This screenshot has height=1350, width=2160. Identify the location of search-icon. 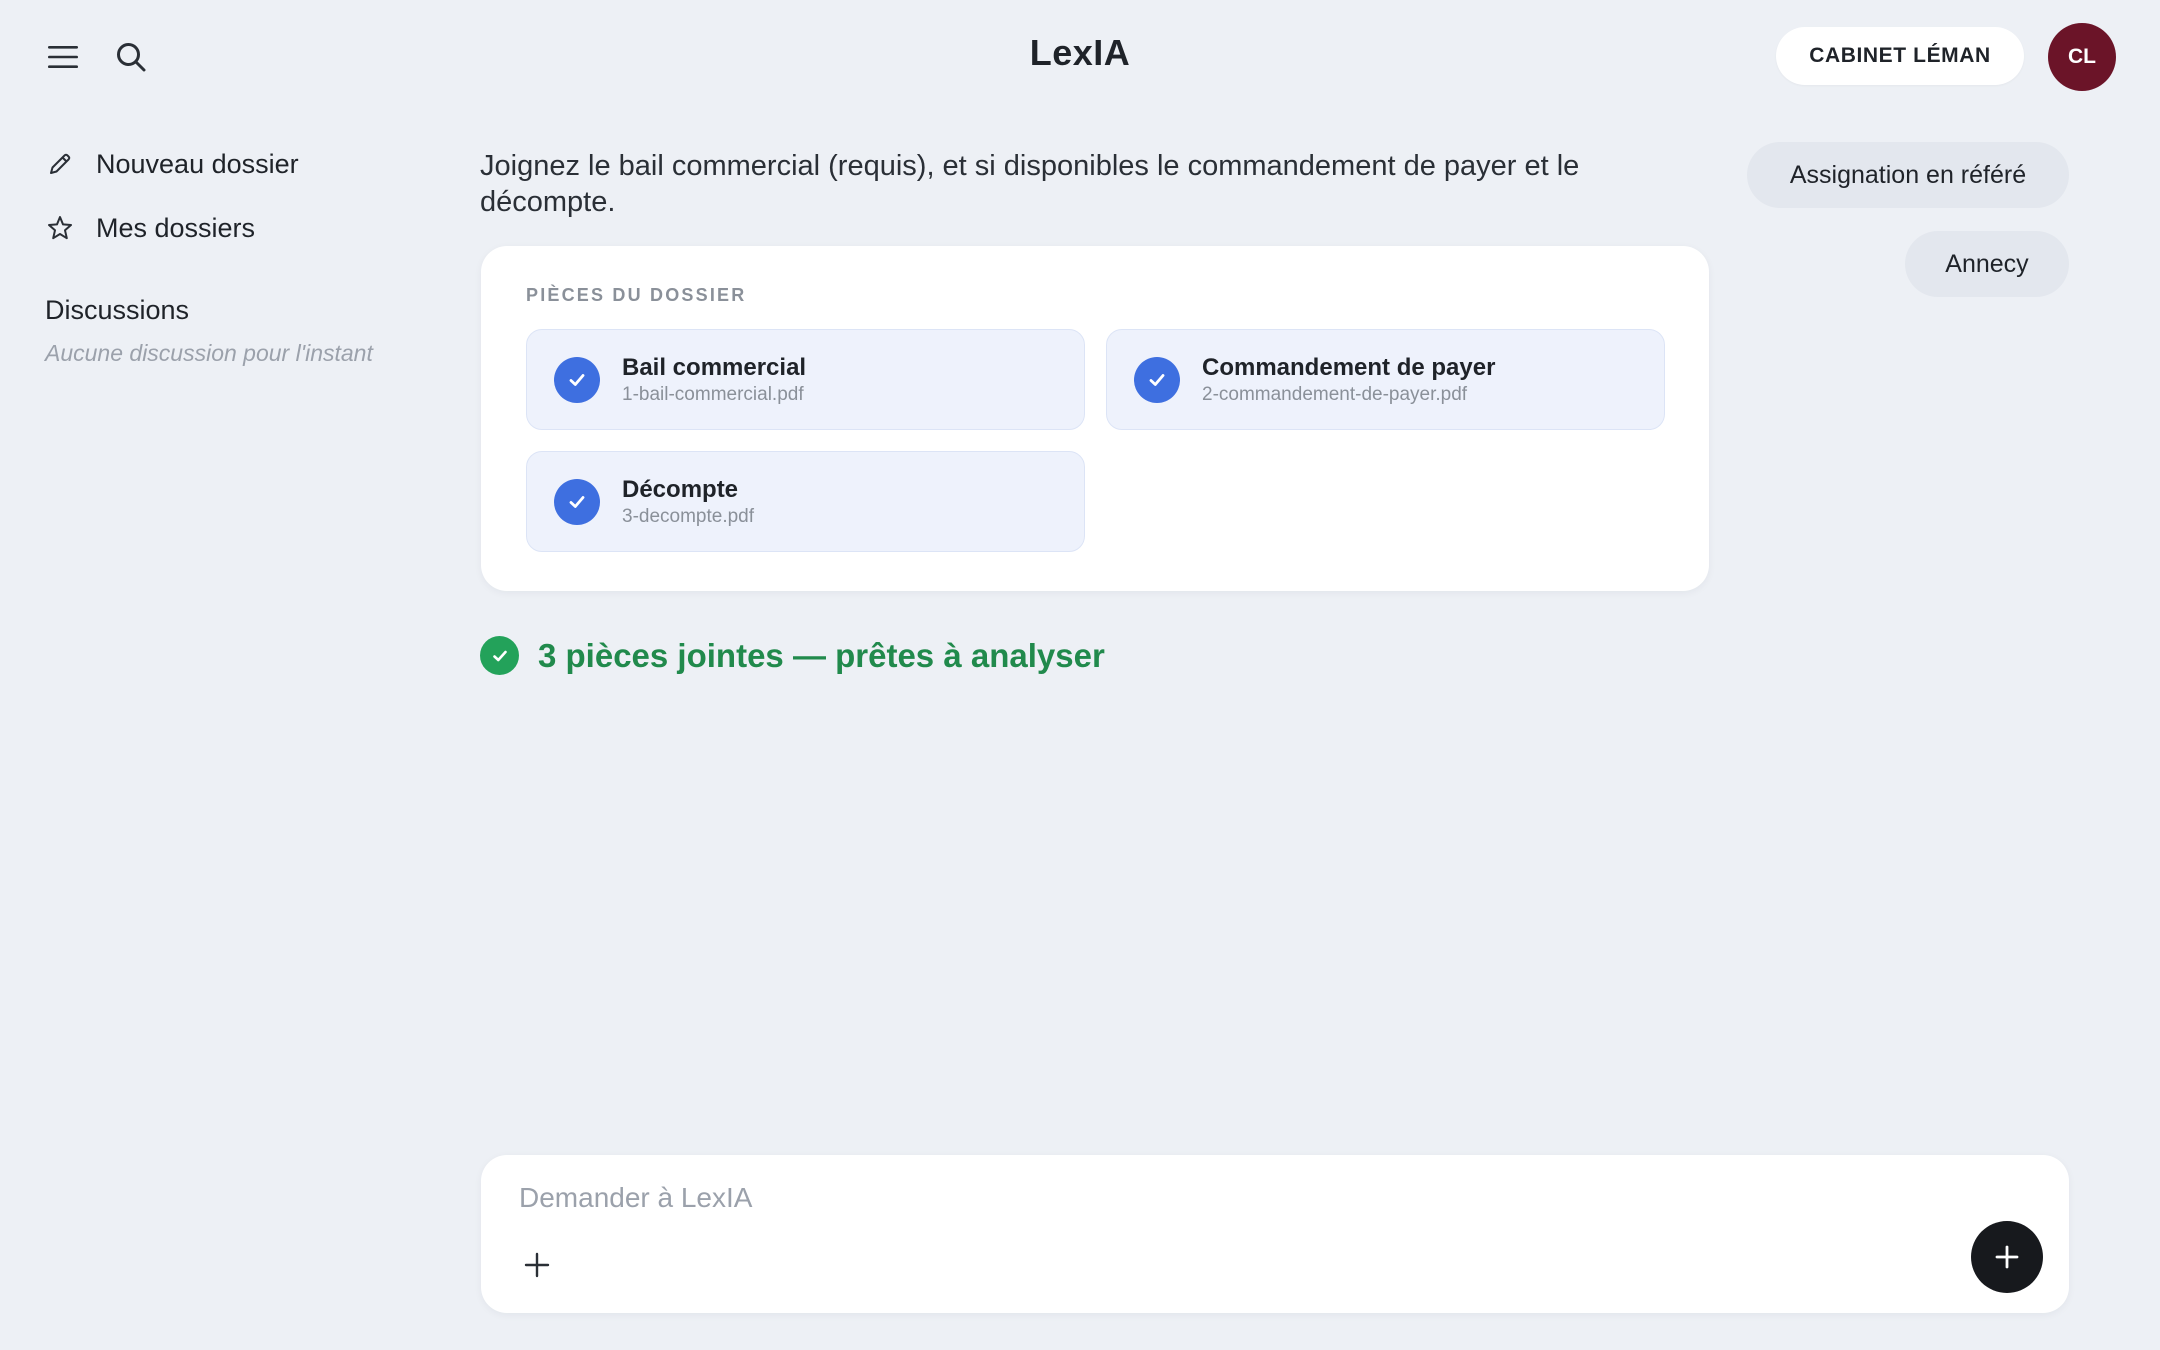
(131, 57).